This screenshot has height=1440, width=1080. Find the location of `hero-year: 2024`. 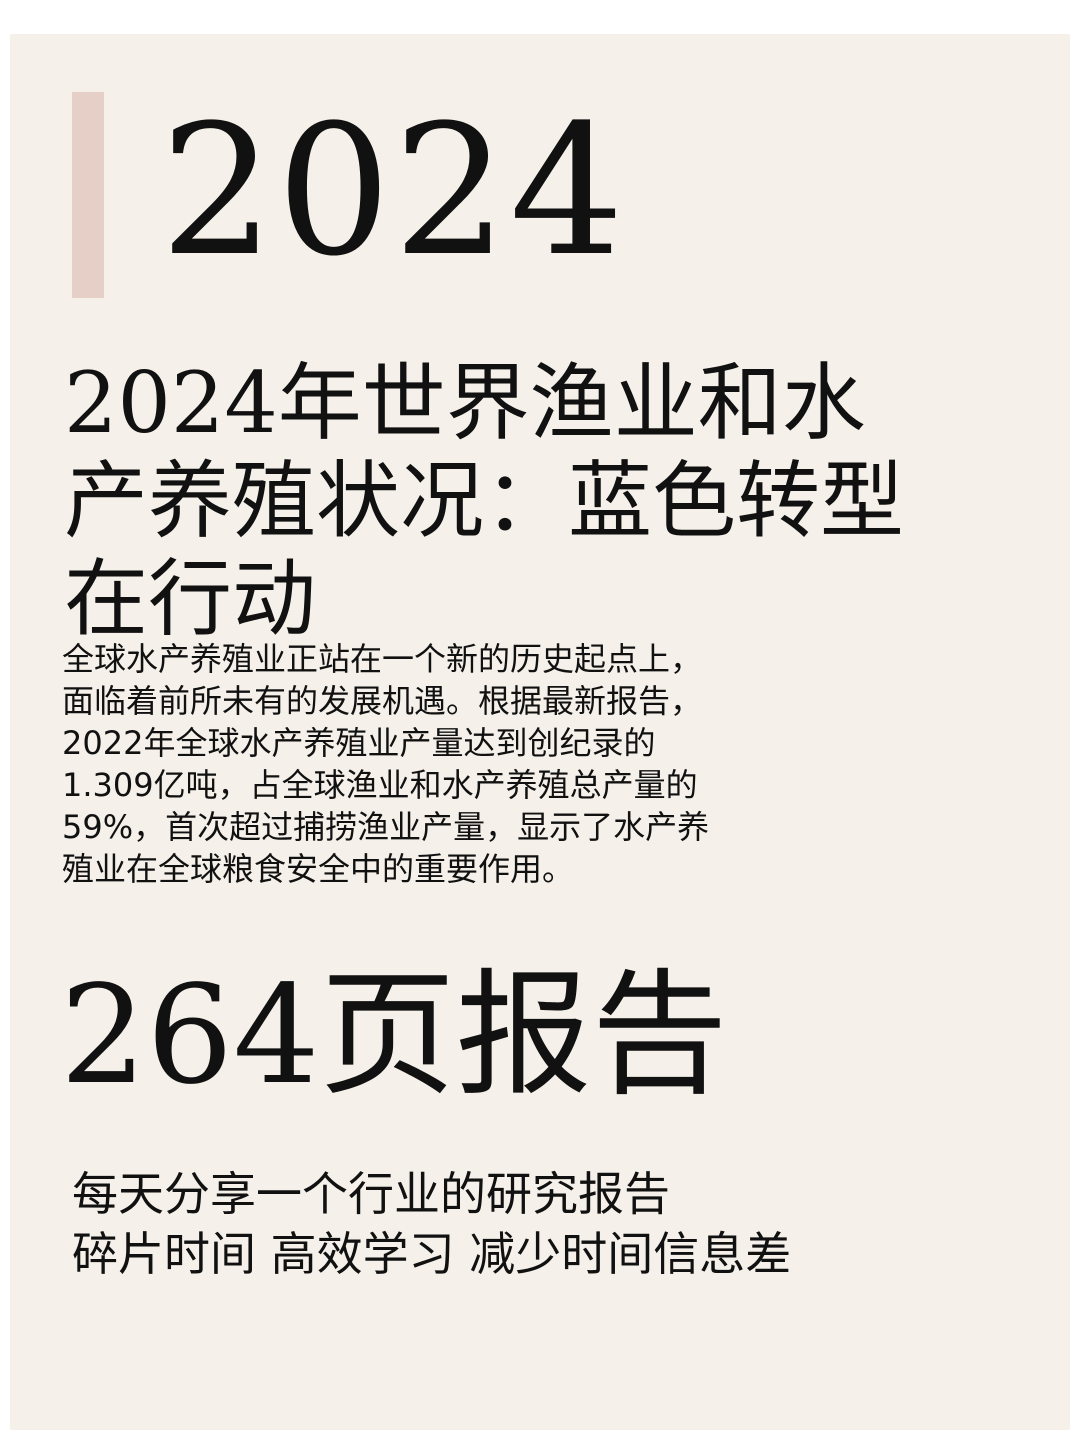

hero-year: 2024 is located at coordinates (393, 191).